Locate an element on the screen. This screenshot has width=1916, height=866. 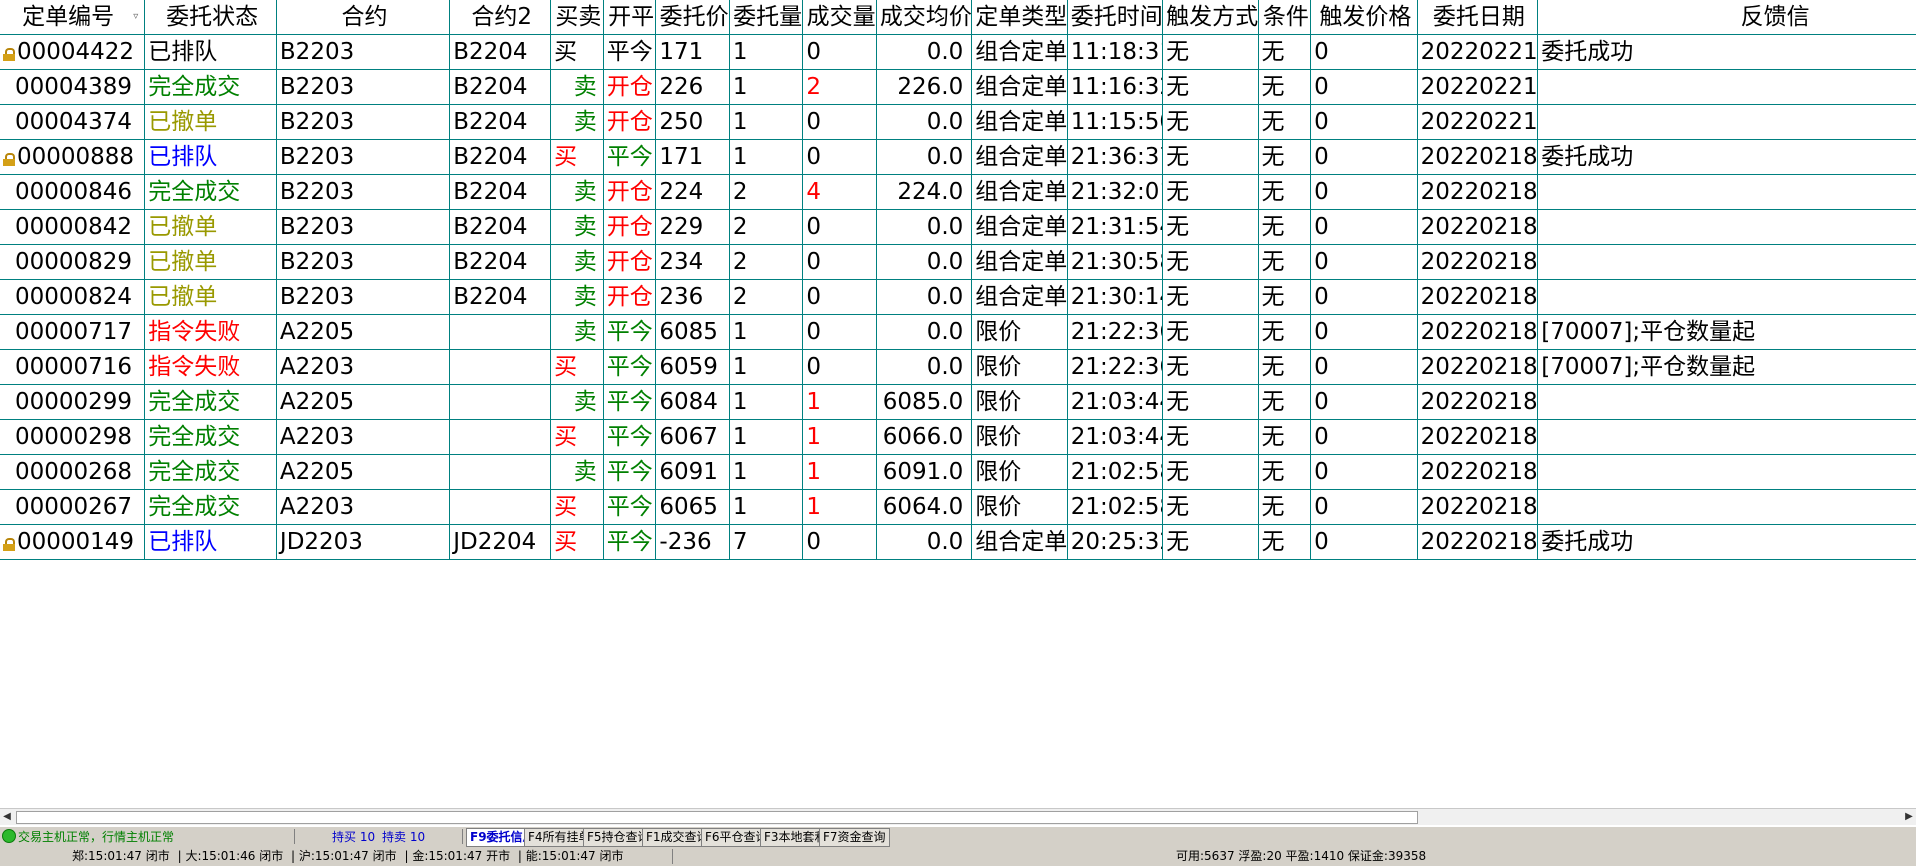
cell-text: 21:31:54 is located at coordinates (1116, 227).